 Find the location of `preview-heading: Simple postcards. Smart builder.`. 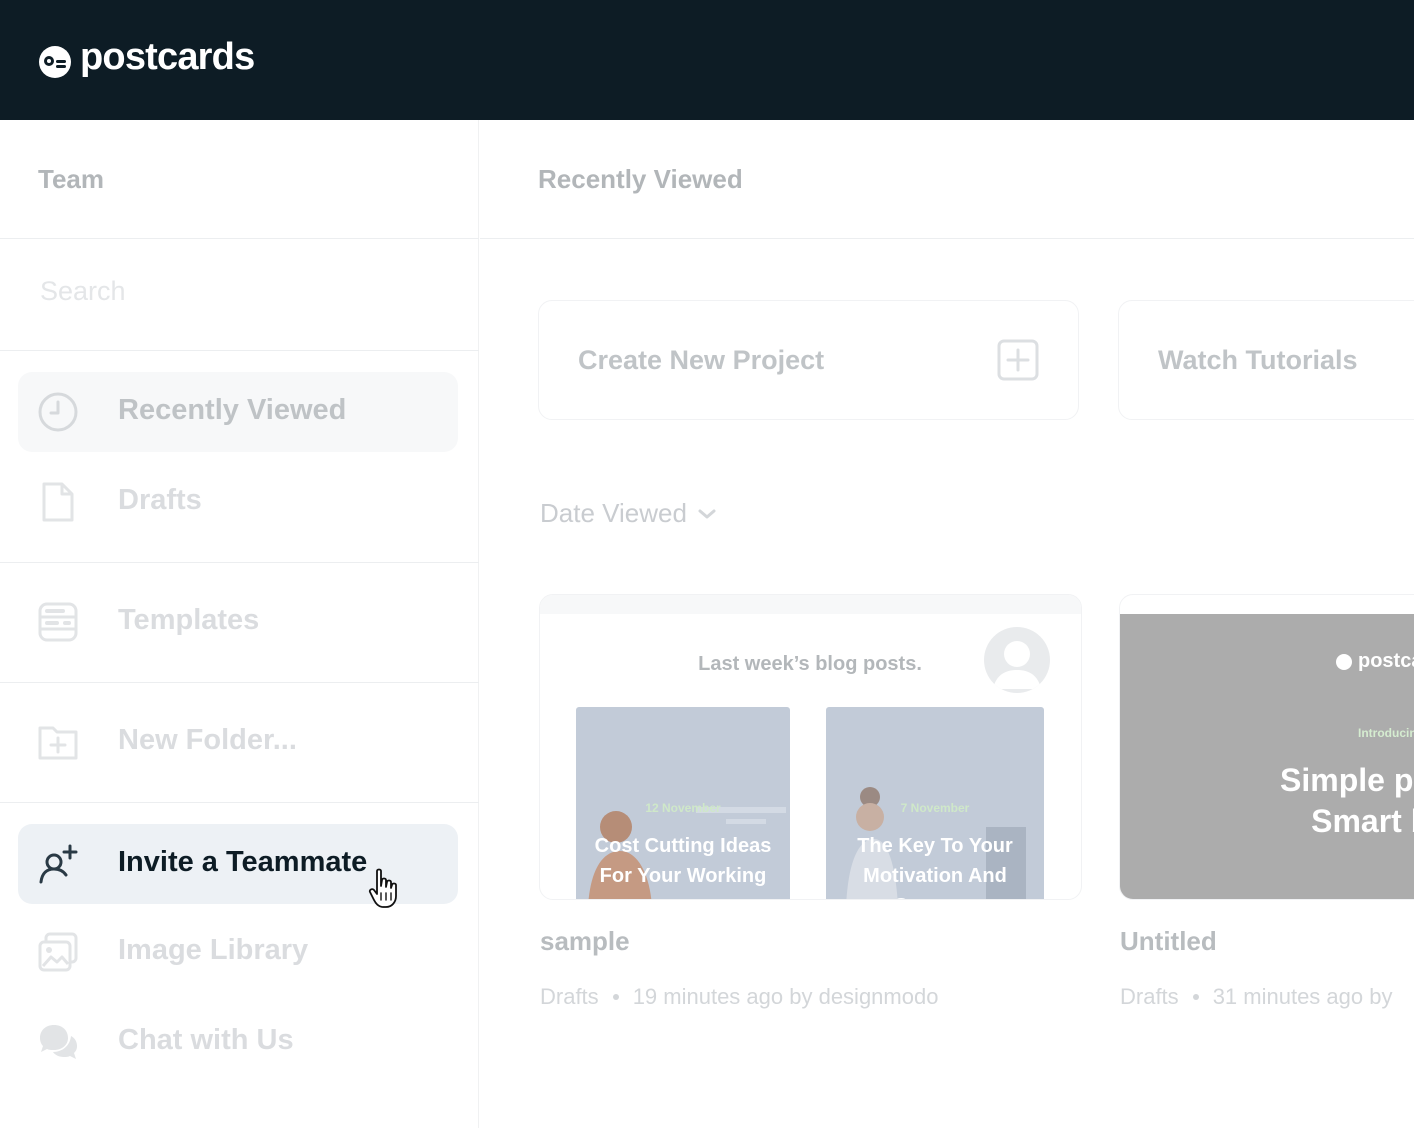

preview-heading: Simple postcards. Smart builder. is located at coordinates (1347, 801).